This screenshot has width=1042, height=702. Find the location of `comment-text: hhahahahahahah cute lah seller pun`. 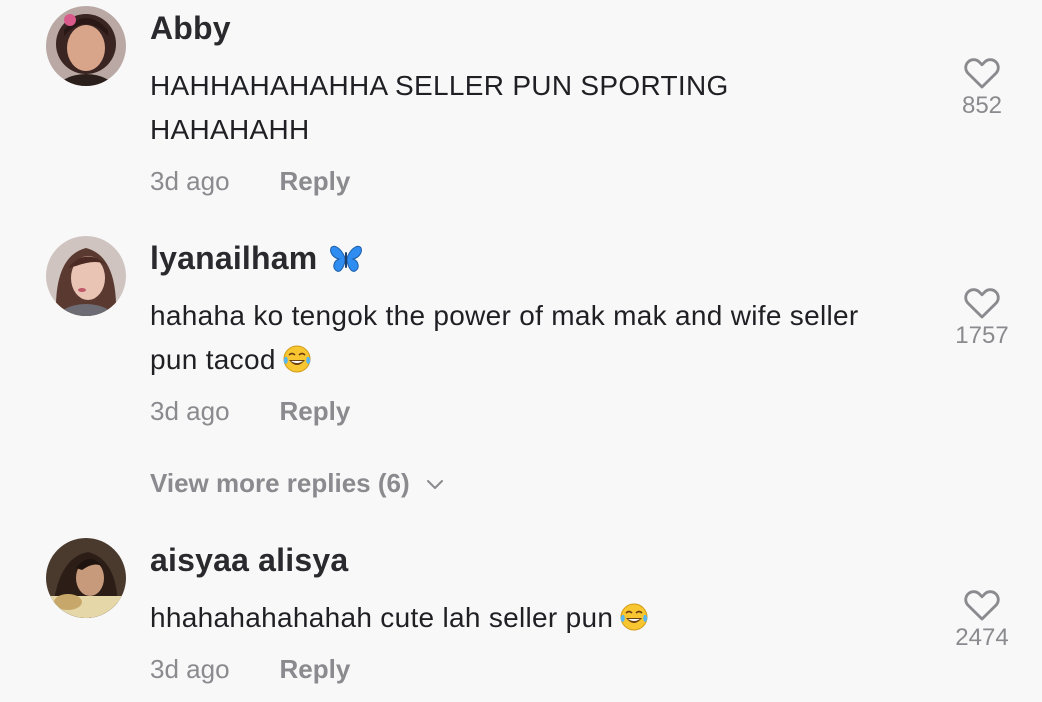

comment-text: hhahahahahahah cute lah seller pun is located at coordinates (520, 618).